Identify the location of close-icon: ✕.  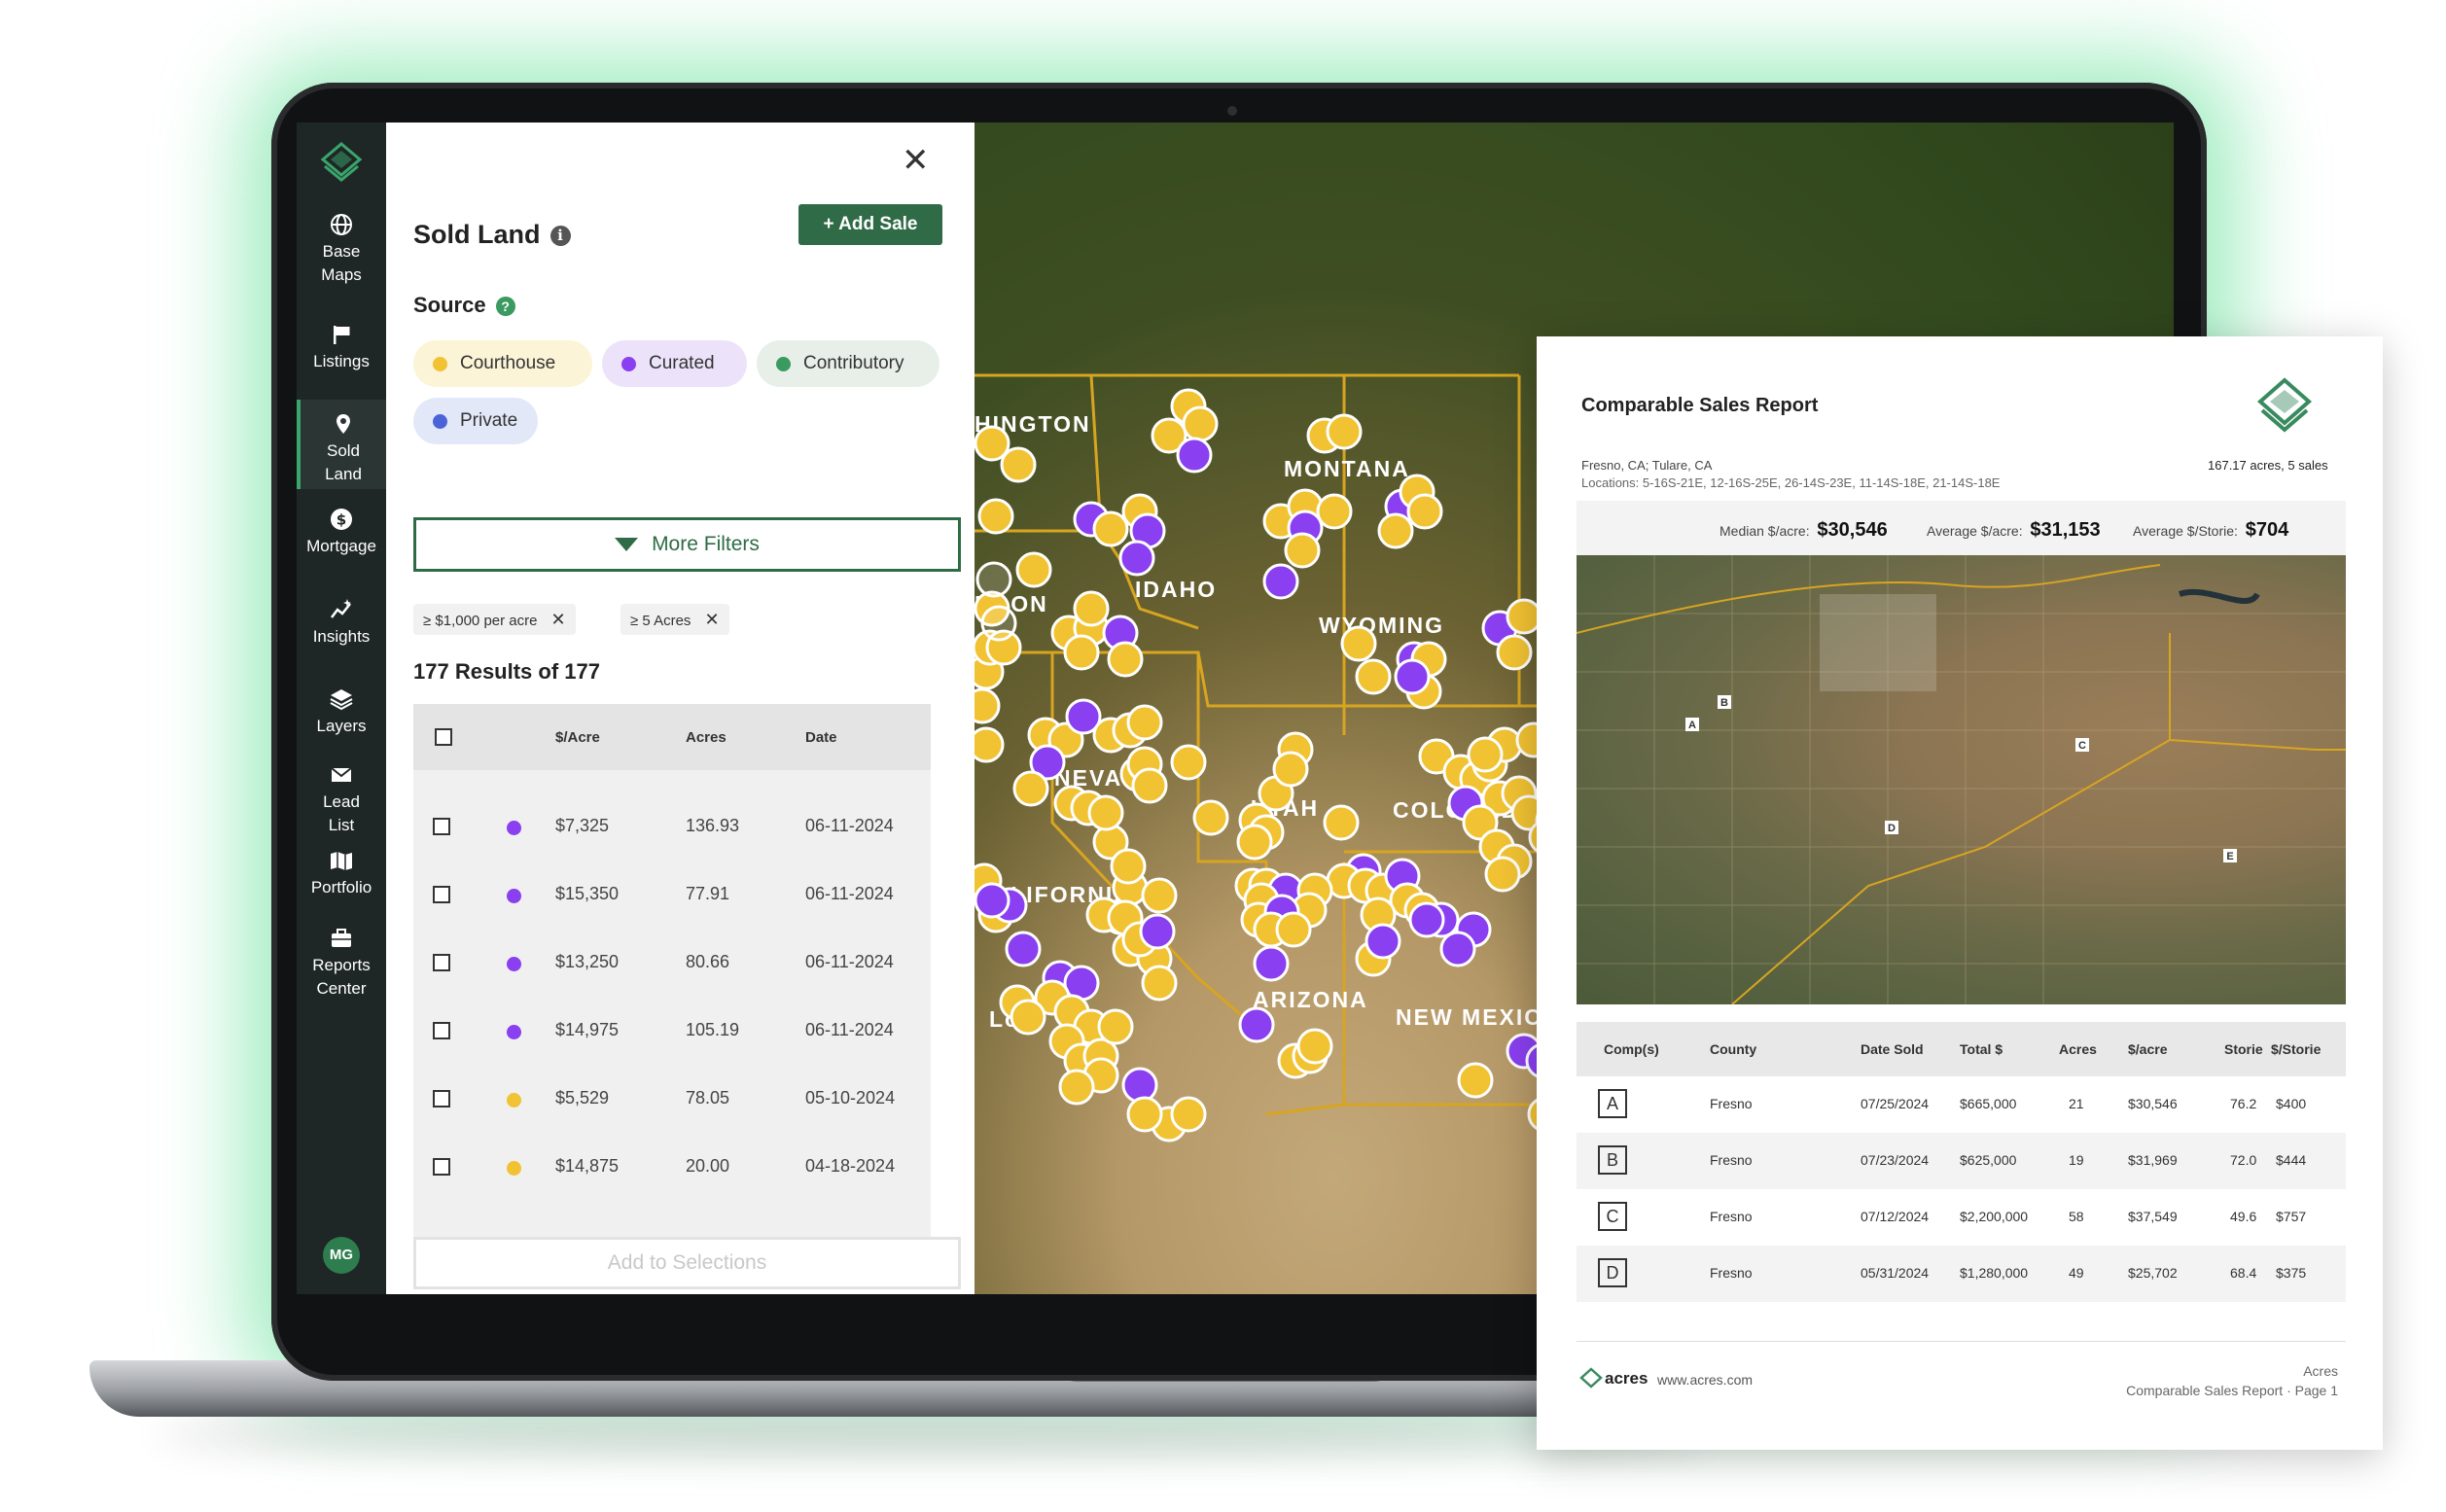
(916, 160).